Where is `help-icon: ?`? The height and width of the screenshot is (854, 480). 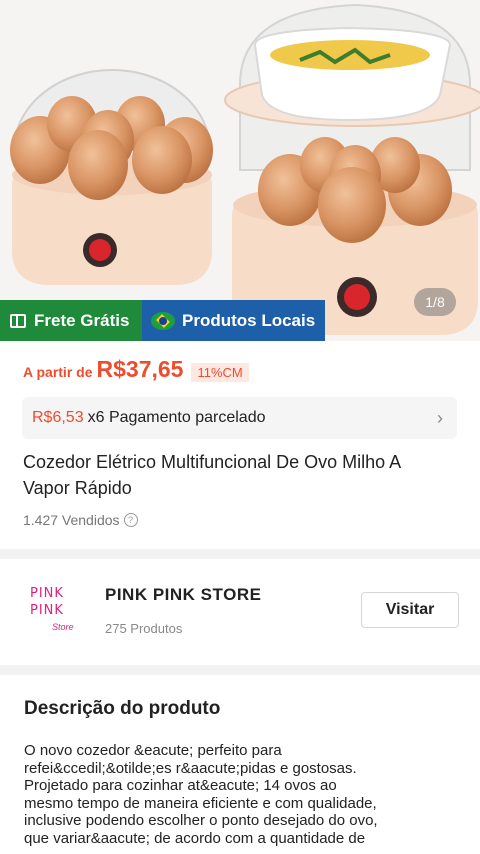 help-icon: ? is located at coordinates (130, 520).